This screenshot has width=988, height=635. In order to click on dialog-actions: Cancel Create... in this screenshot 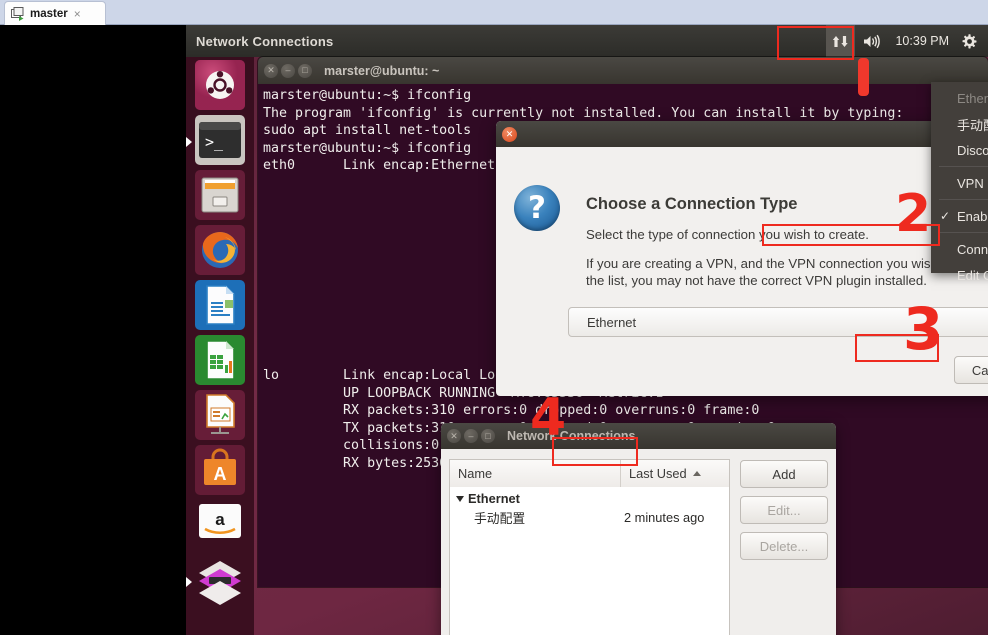, I will do `click(971, 370)`.